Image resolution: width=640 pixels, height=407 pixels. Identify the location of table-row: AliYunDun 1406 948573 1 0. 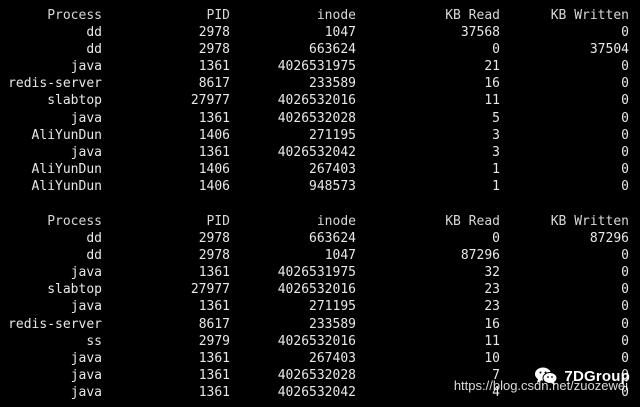
(320, 186).